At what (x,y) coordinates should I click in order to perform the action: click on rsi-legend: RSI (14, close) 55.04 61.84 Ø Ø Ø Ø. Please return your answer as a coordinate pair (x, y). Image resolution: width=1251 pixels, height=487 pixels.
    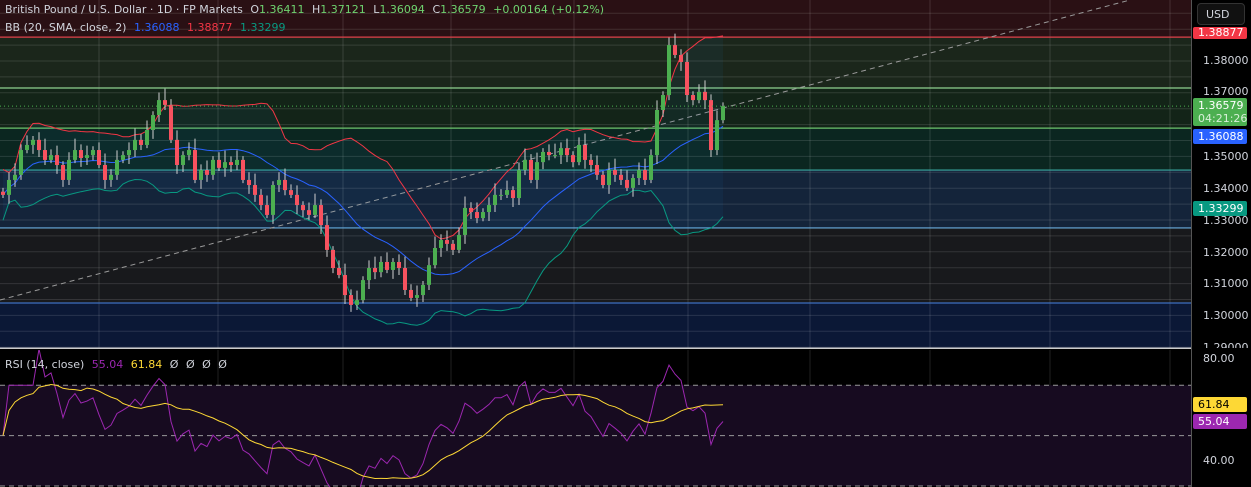
    Looking at the image, I should click on (118, 364).